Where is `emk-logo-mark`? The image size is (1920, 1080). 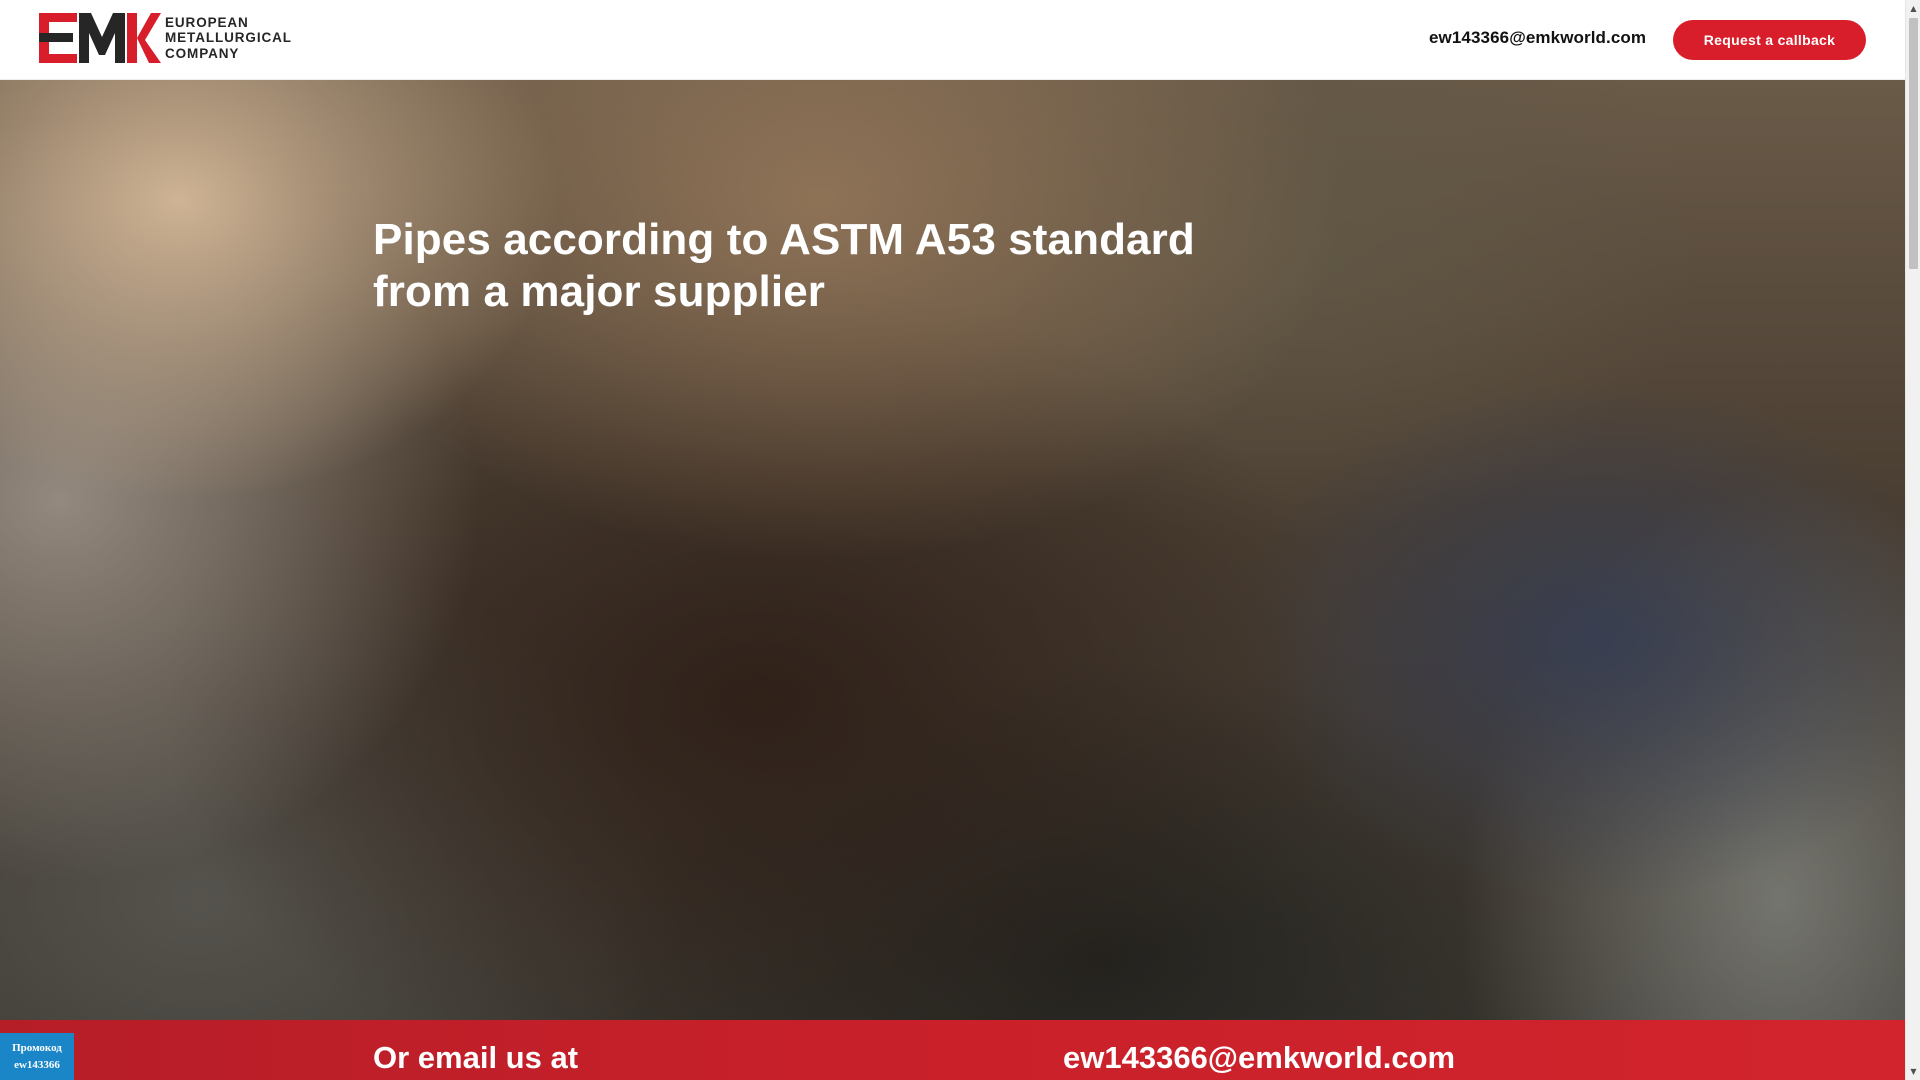
emk-logo-mark is located at coordinates (100, 38).